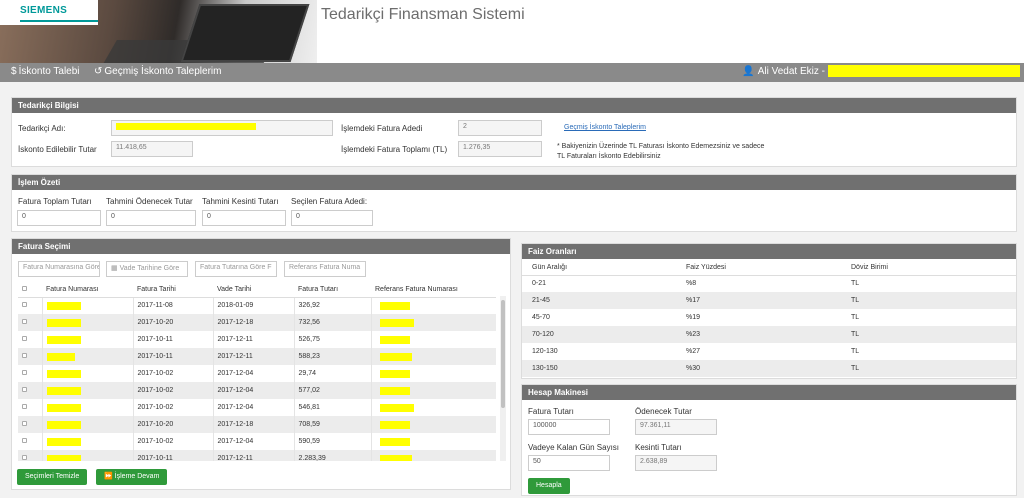 The image size is (1024, 498). What do you see at coordinates (173, 356) in the screenshot?
I see `cell-fatura-tarihi: 2017-10-11` at bounding box center [173, 356].